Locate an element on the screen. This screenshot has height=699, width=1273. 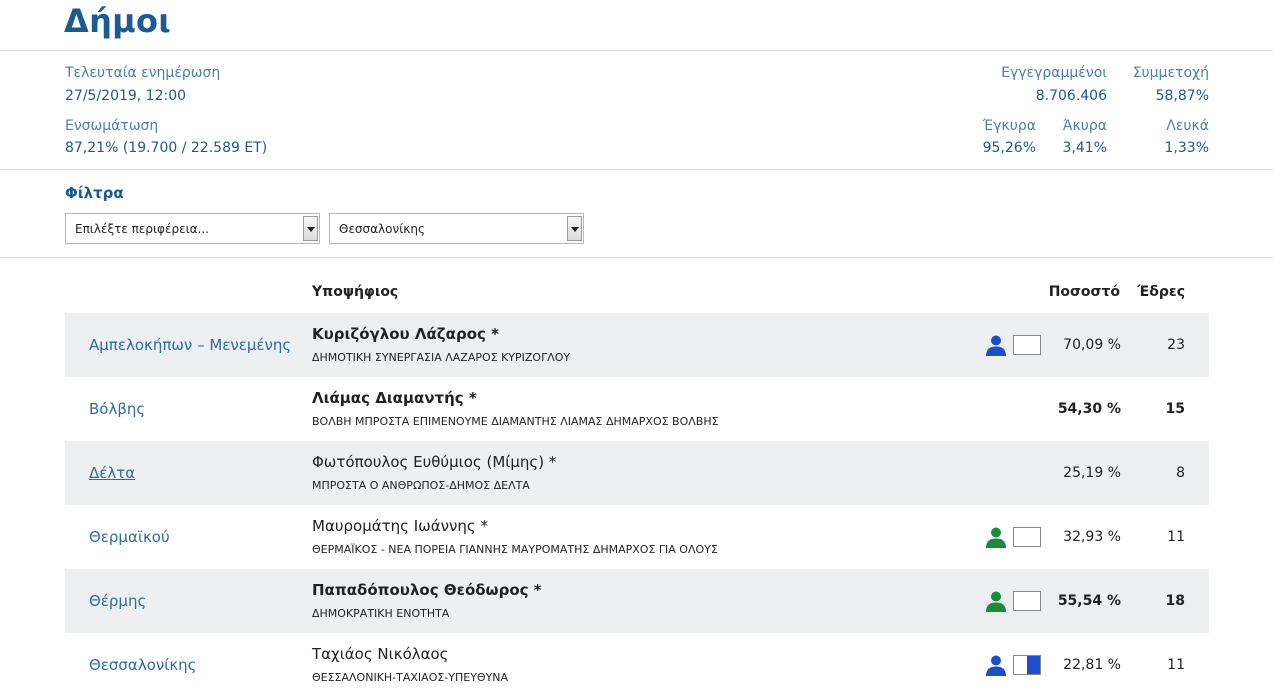
integration-label: Ενσωμάτωση is located at coordinates (112, 126).